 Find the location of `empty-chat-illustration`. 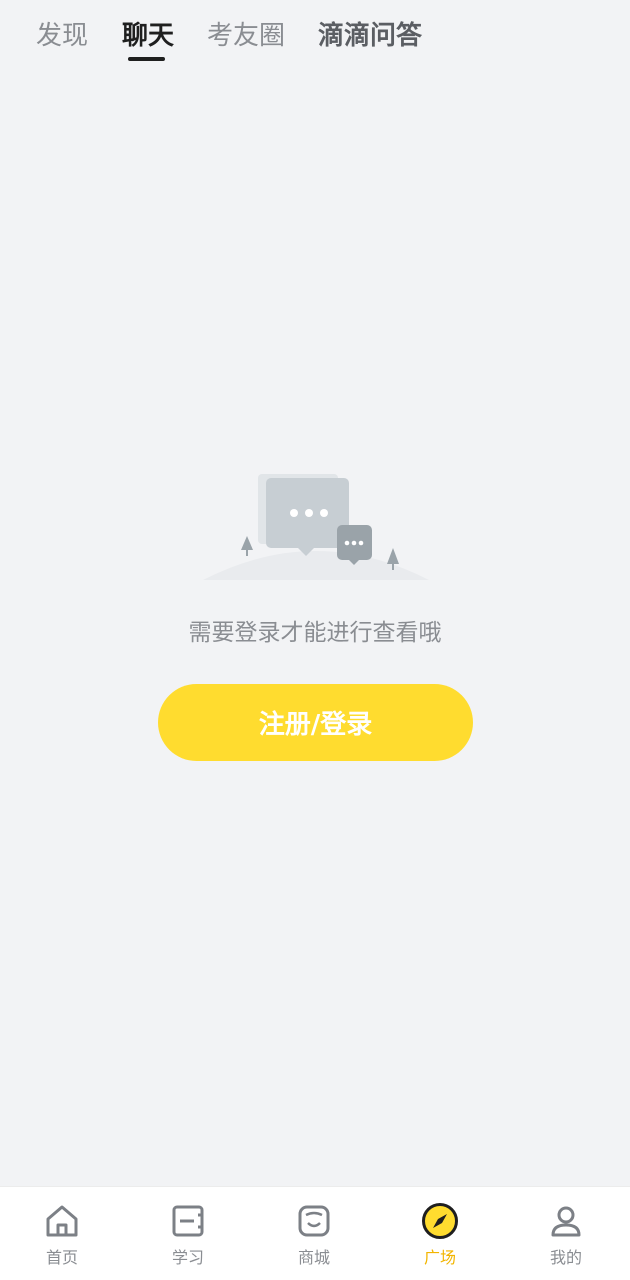

empty-chat-illustration is located at coordinates (316, 524).